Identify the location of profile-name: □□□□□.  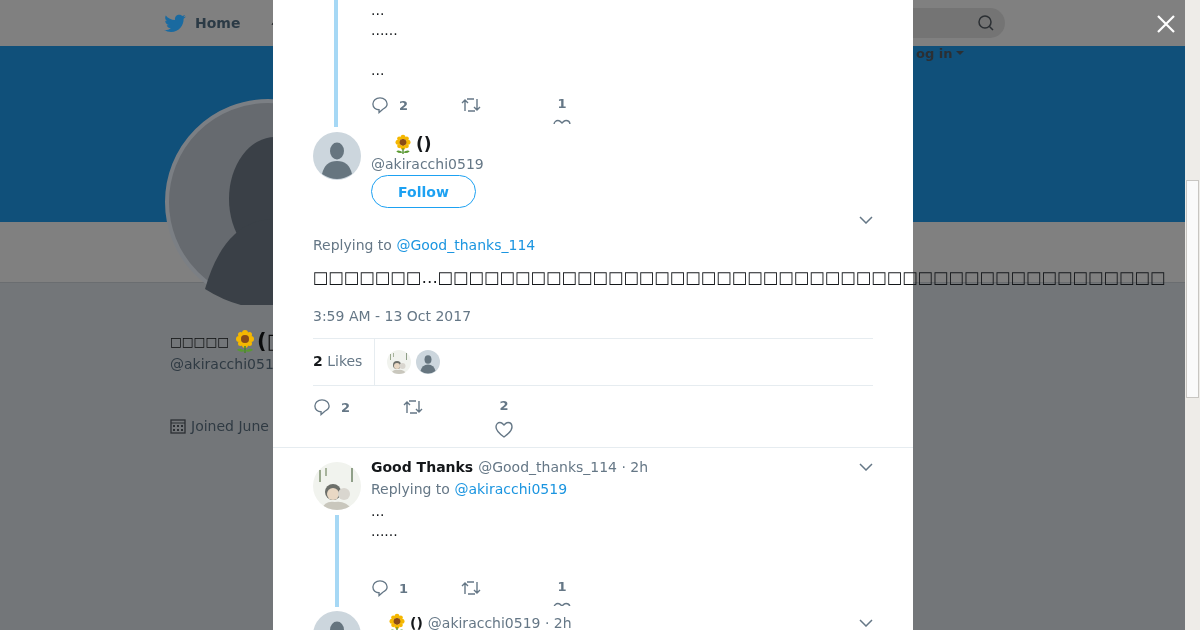
(200, 341).